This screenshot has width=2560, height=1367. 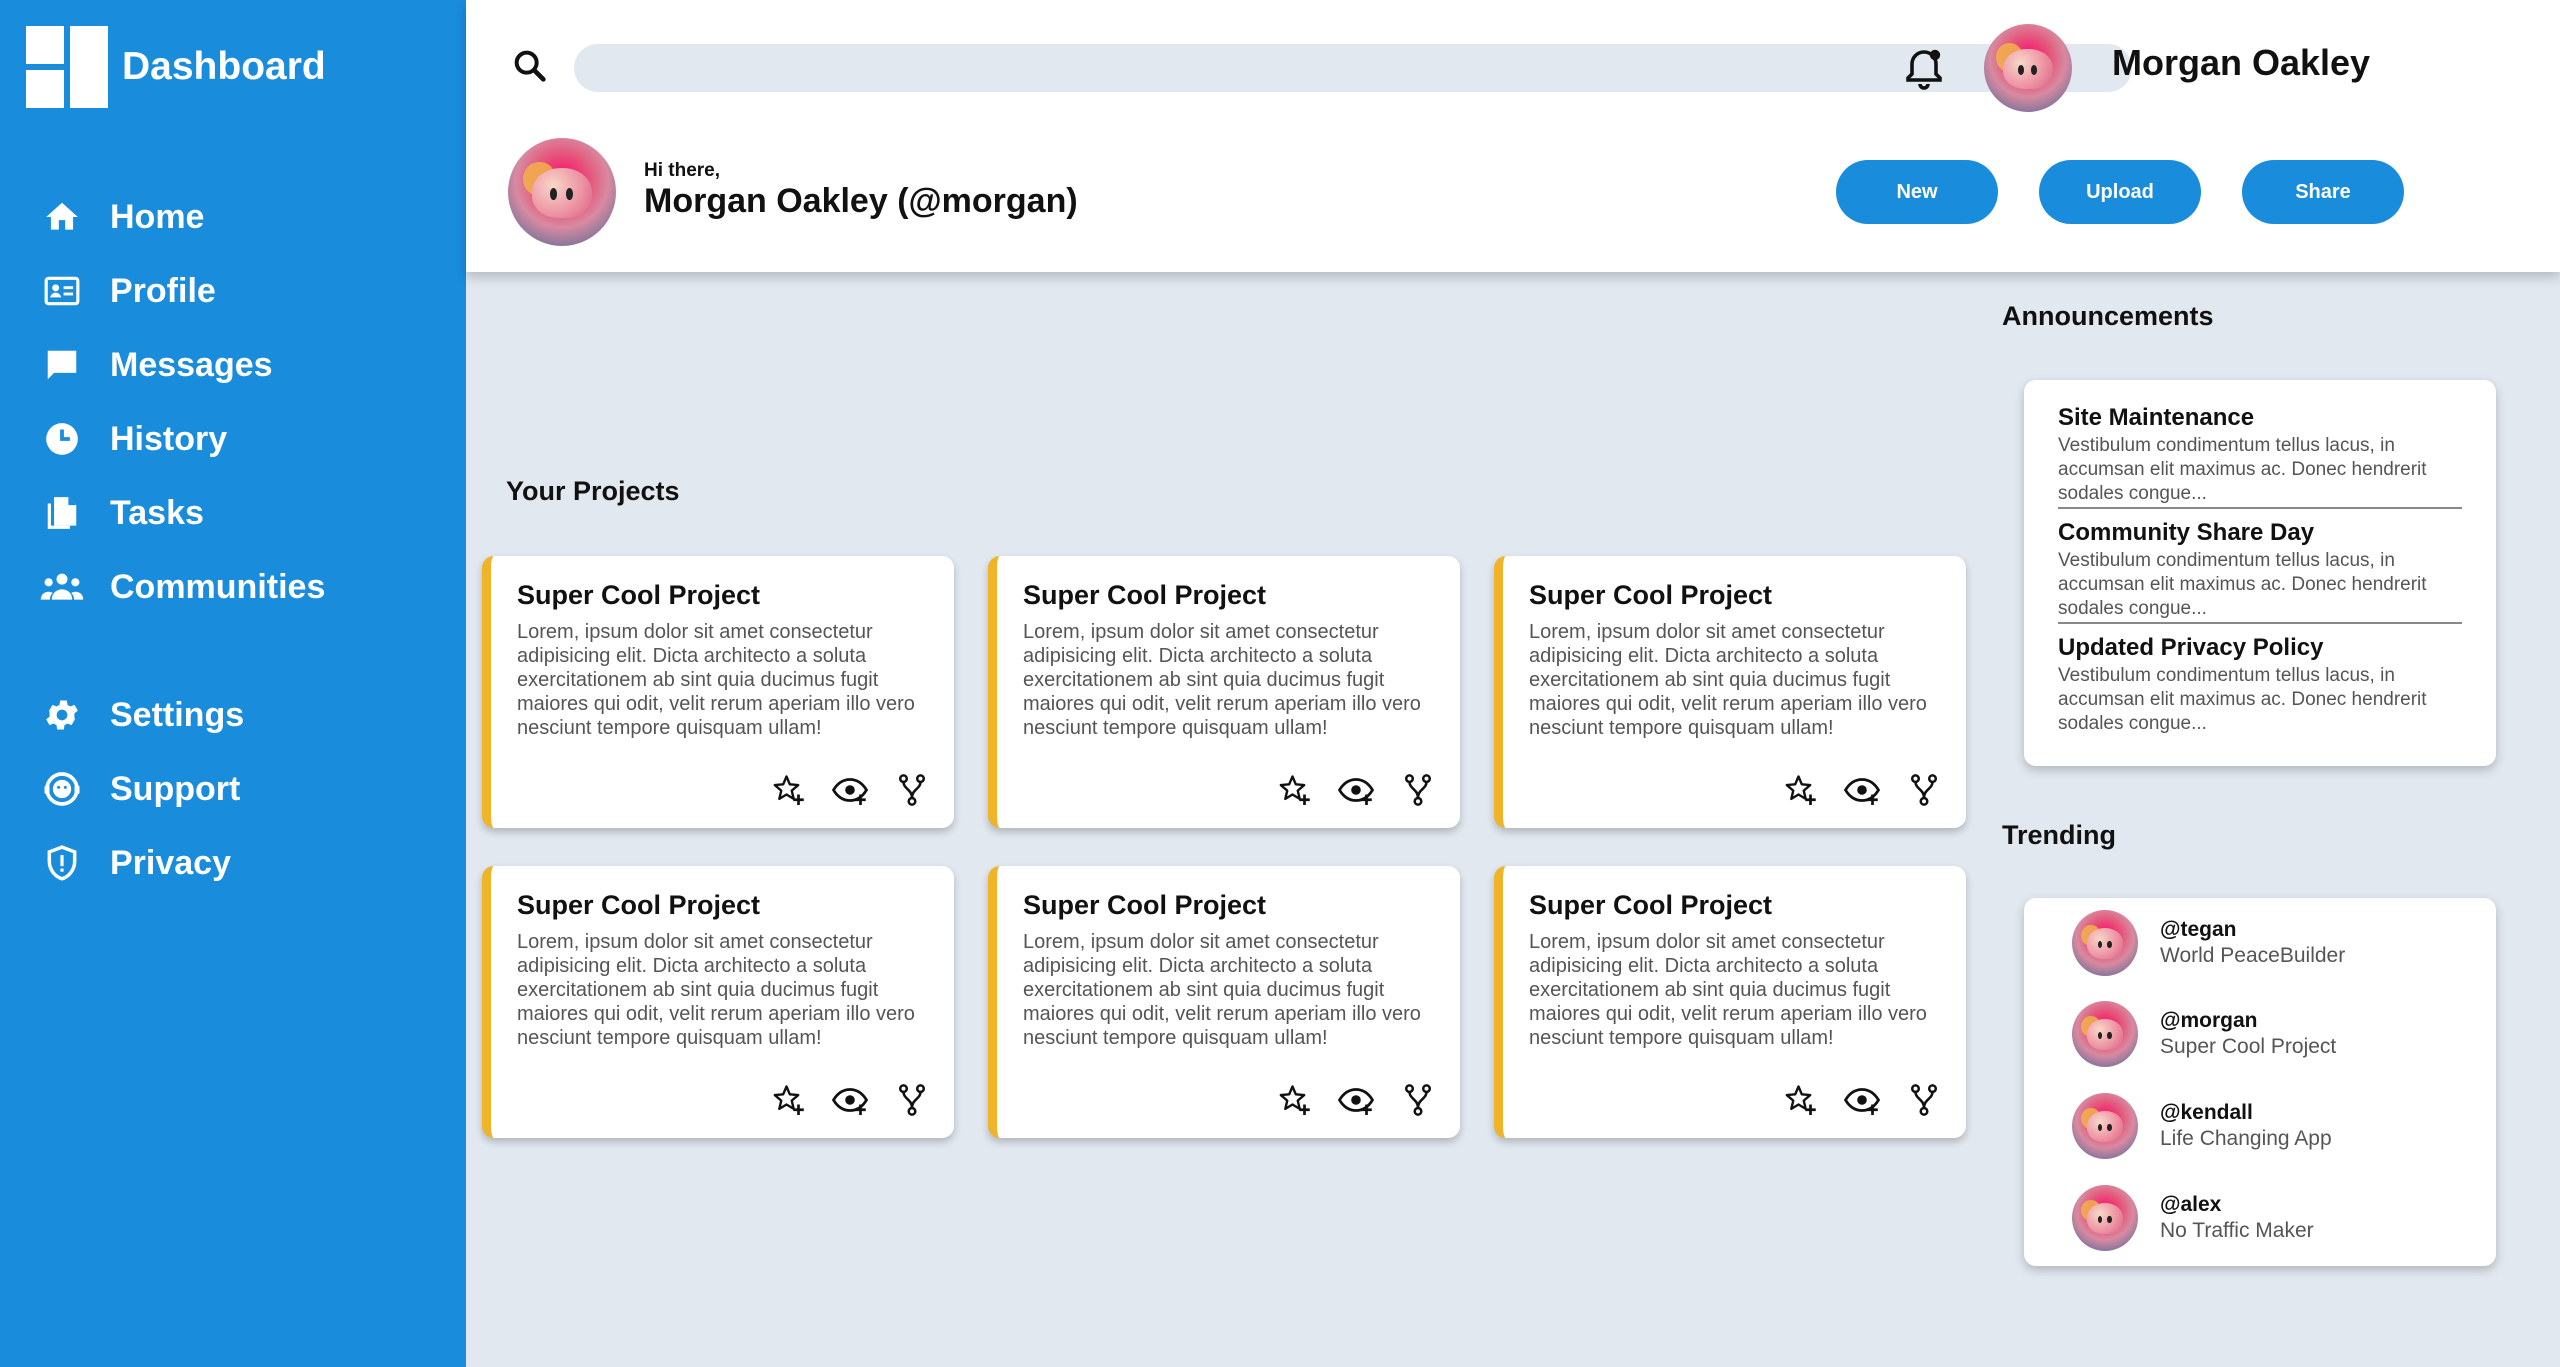 I want to click on trending-handle: @tegan, so click(x=2198, y=929).